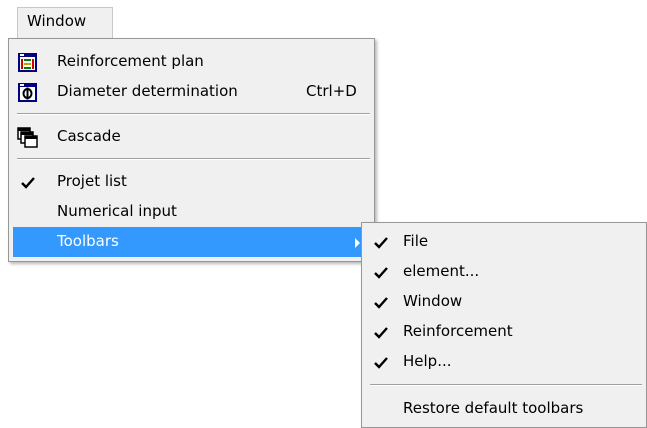 Image resolution: width=647 pixels, height=428 pixels. I want to click on submenu-item-restore-default-toolbars: Restore default toolbars, so click(504, 409).